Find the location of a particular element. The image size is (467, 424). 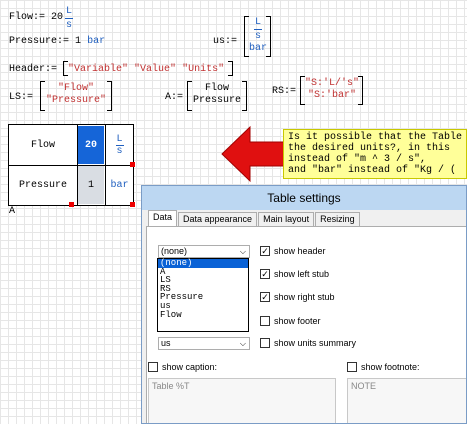

show-footer-checkbox: show footer is located at coordinates (290, 321).